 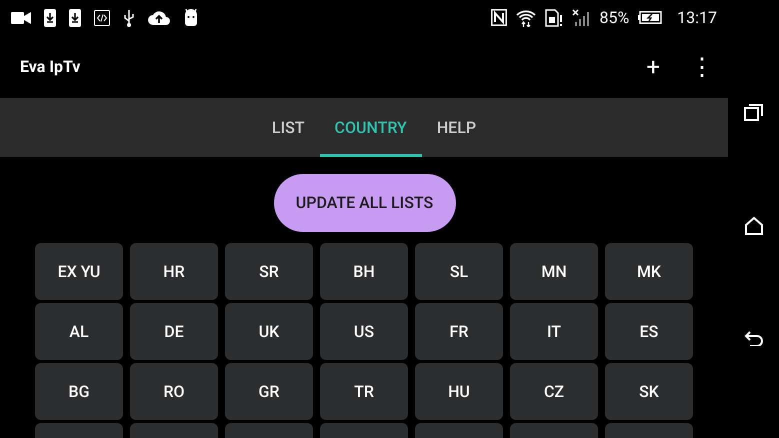 I want to click on add-button: +, so click(x=653, y=66).